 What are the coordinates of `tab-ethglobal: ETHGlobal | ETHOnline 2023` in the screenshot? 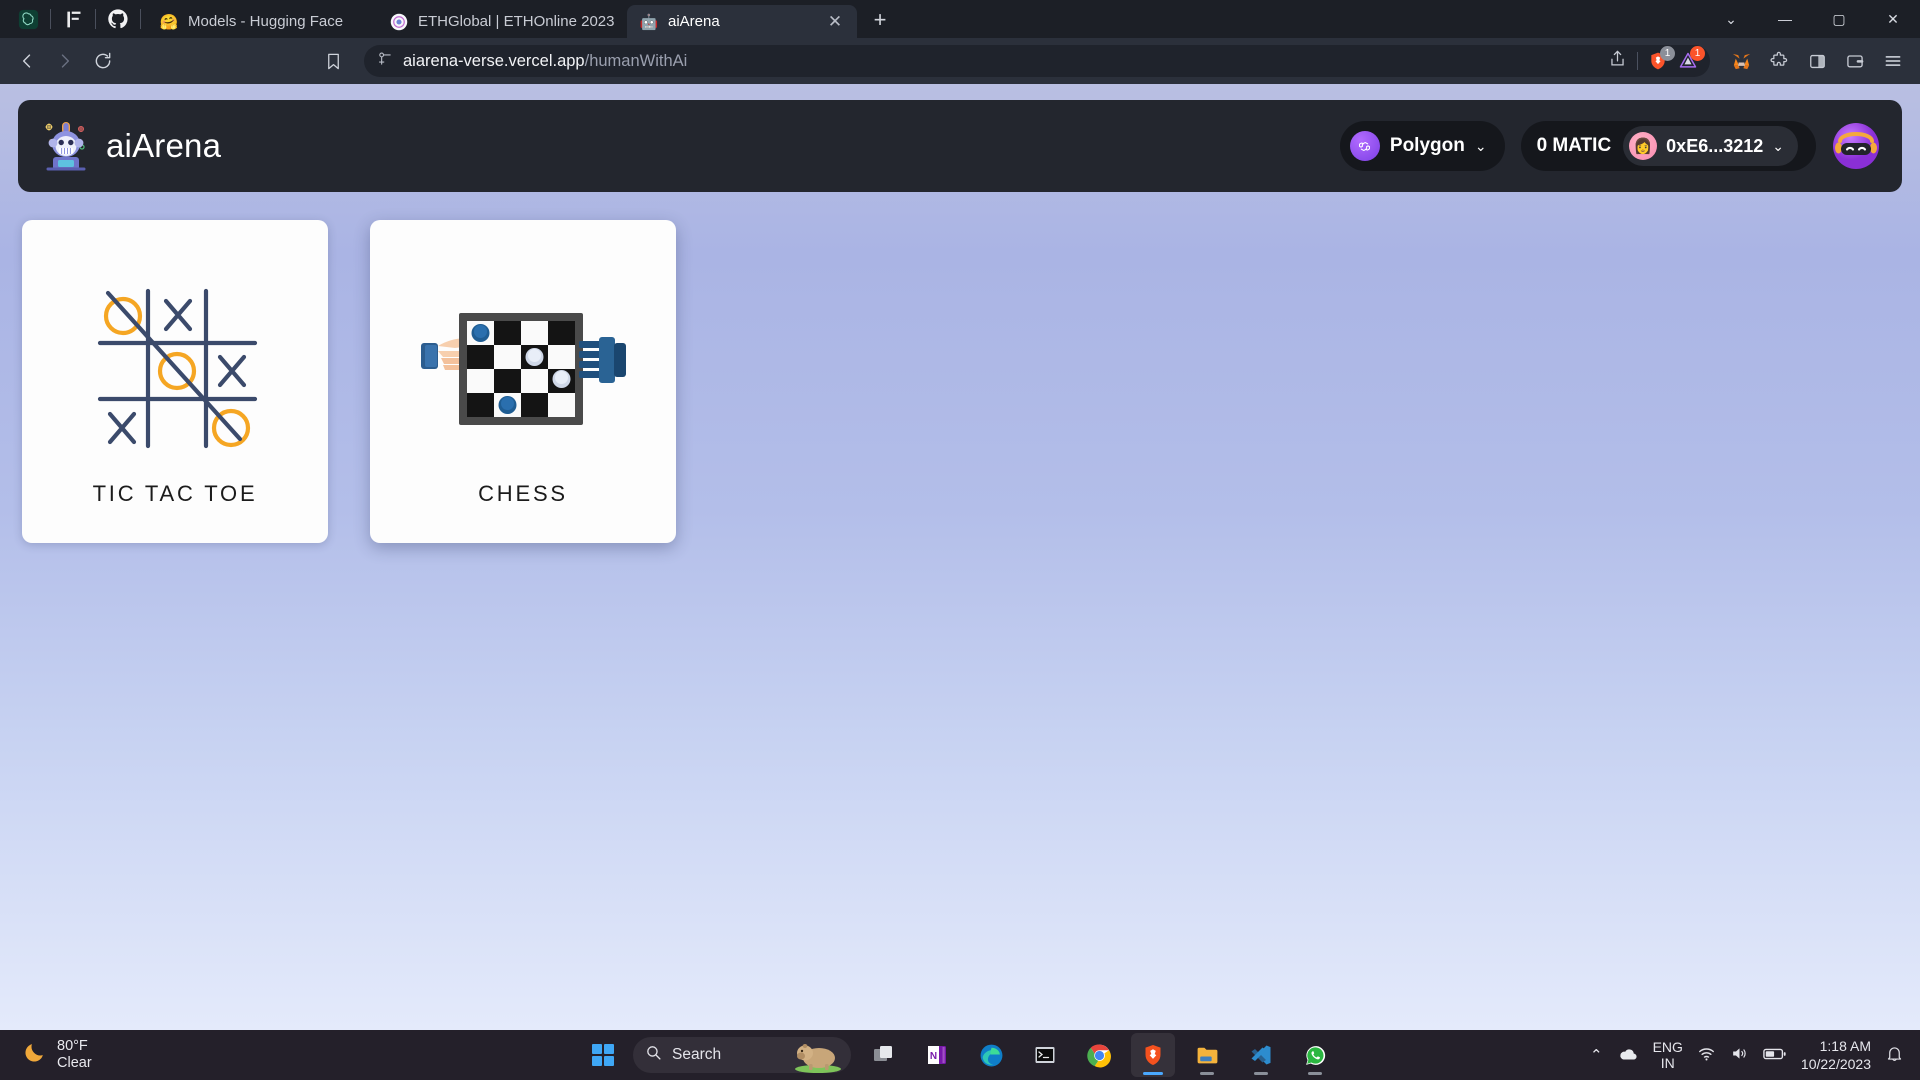 It's located at (502, 21).